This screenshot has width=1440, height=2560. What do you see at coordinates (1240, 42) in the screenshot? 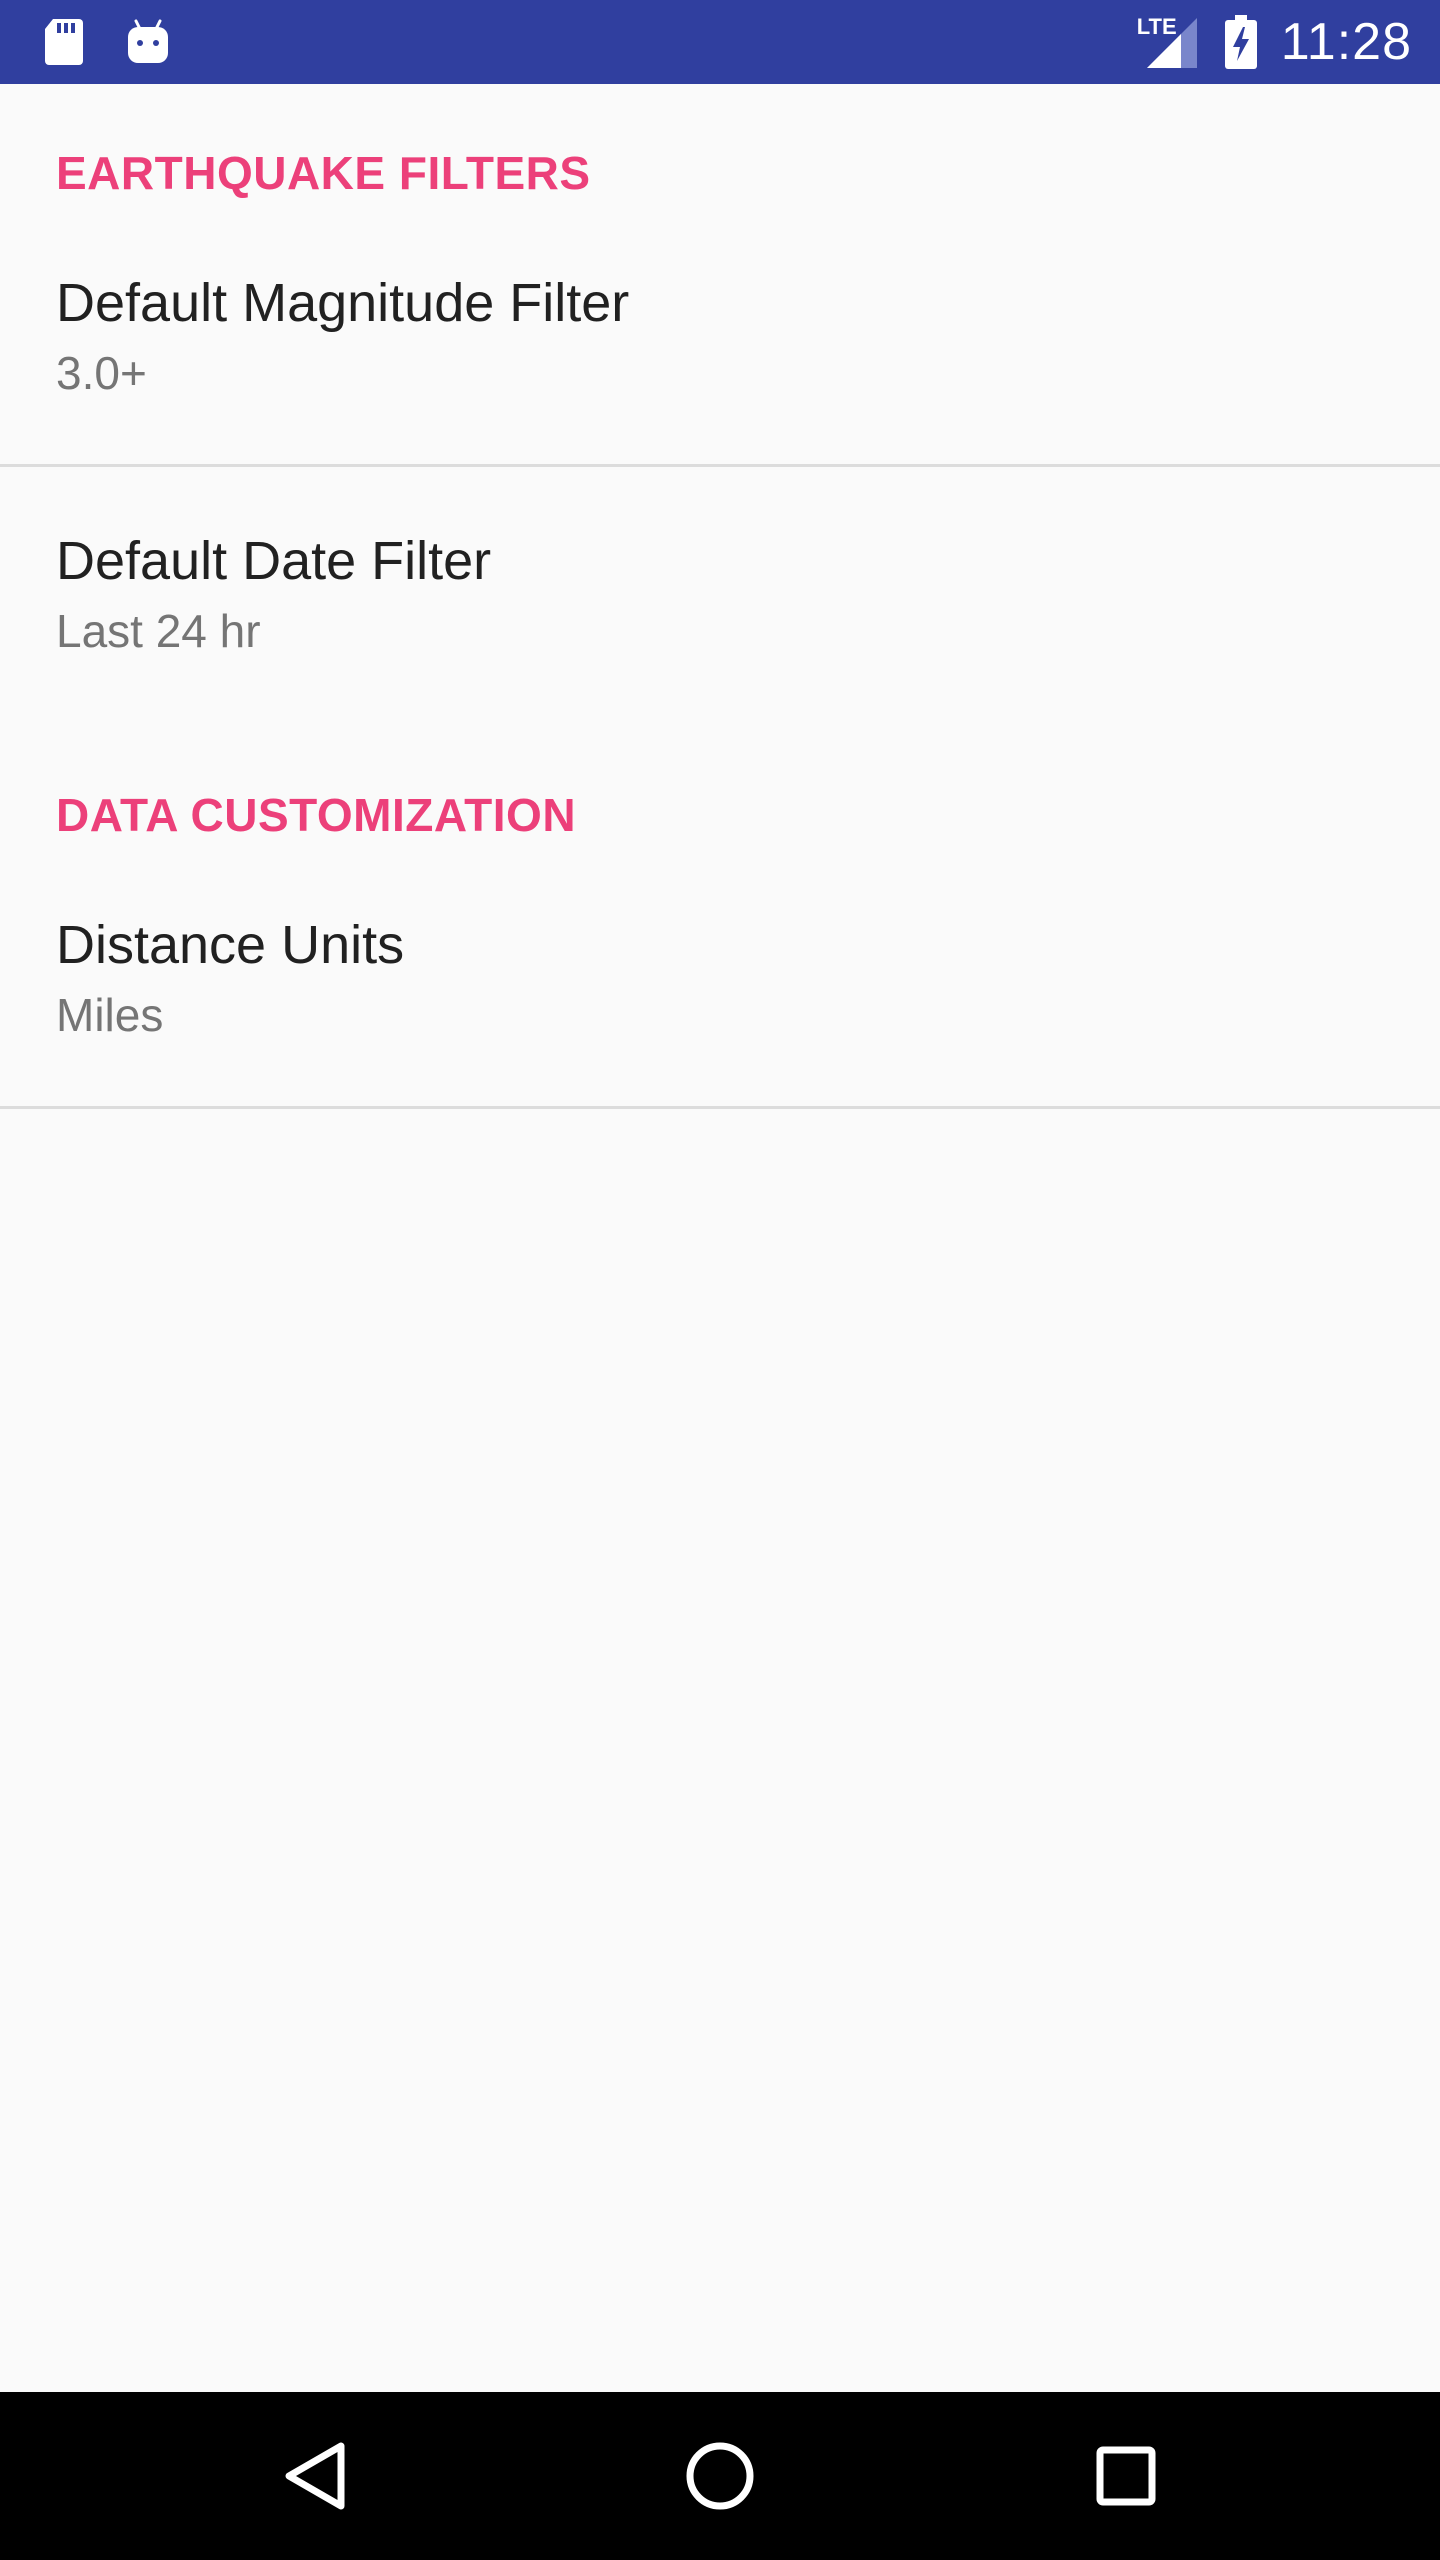
I see `battery-charging-icon` at bounding box center [1240, 42].